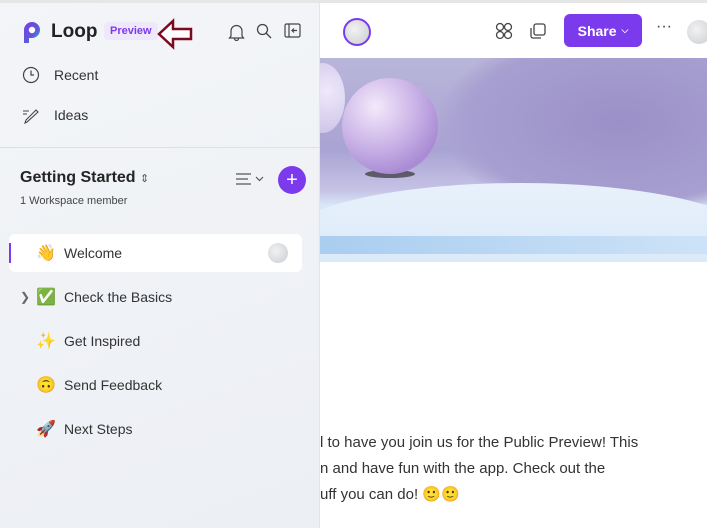  Describe the element at coordinates (98, 429) in the screenshot. I see `page-label: Next Steps` at that location.